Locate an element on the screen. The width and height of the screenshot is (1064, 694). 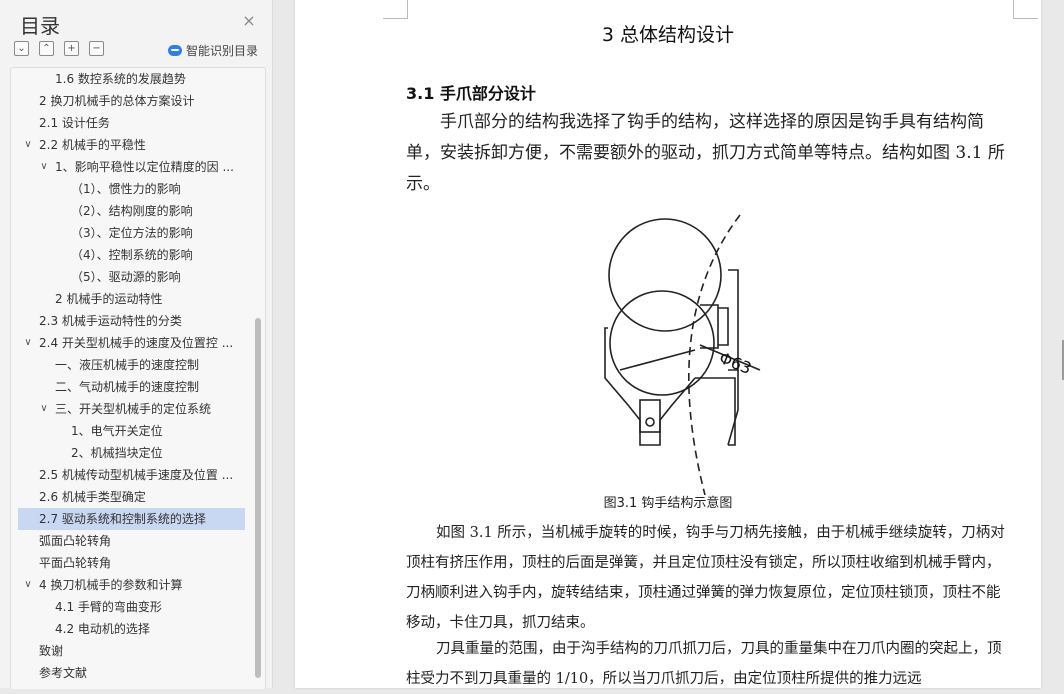
toc-item-label: 一、液压机械手的速度控制 is located at coordinates (127, 365).